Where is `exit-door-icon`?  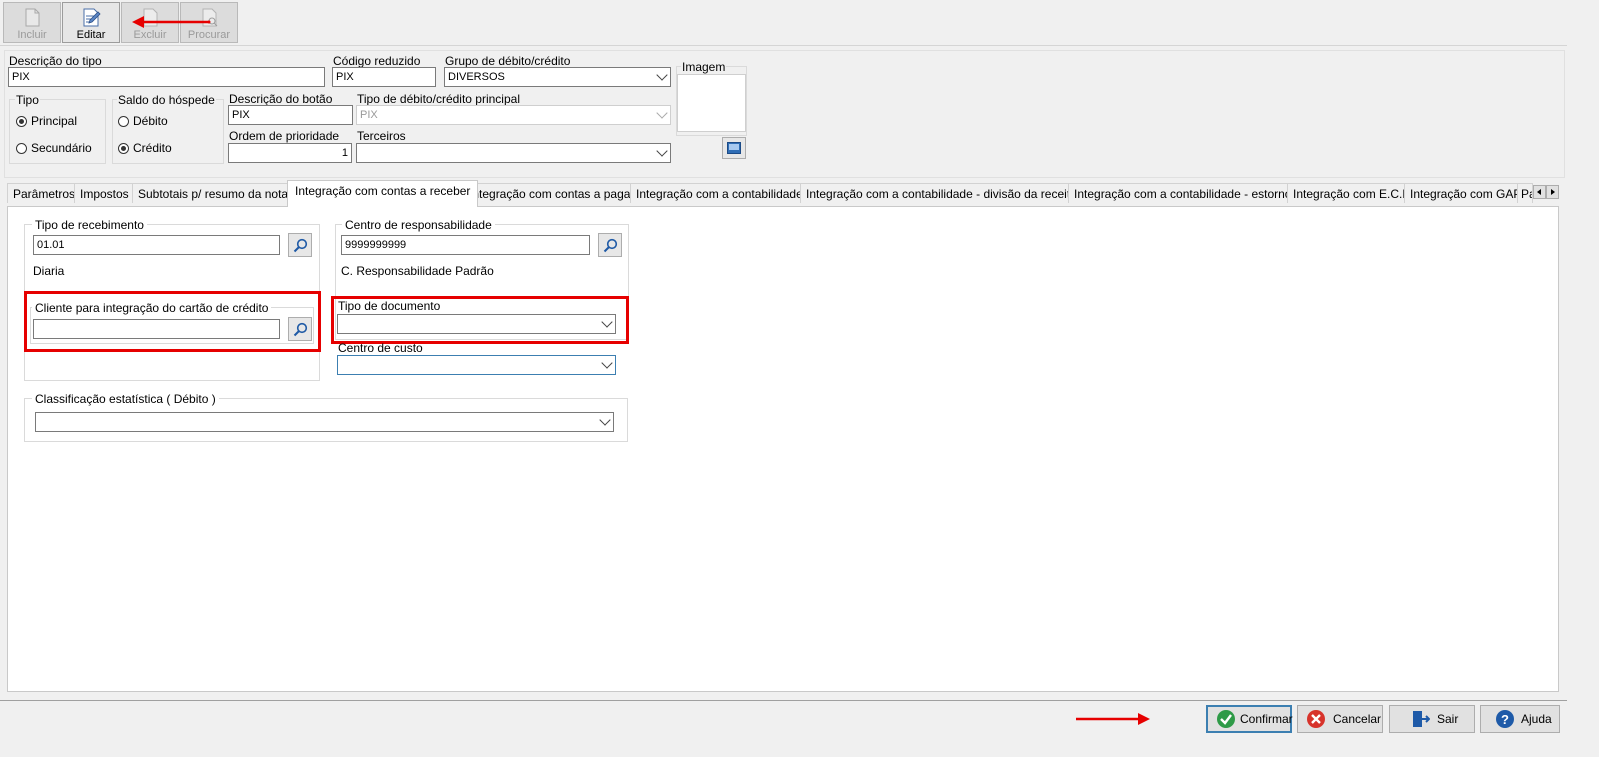 exit-door-icon is located at coordinates (1421, 719).